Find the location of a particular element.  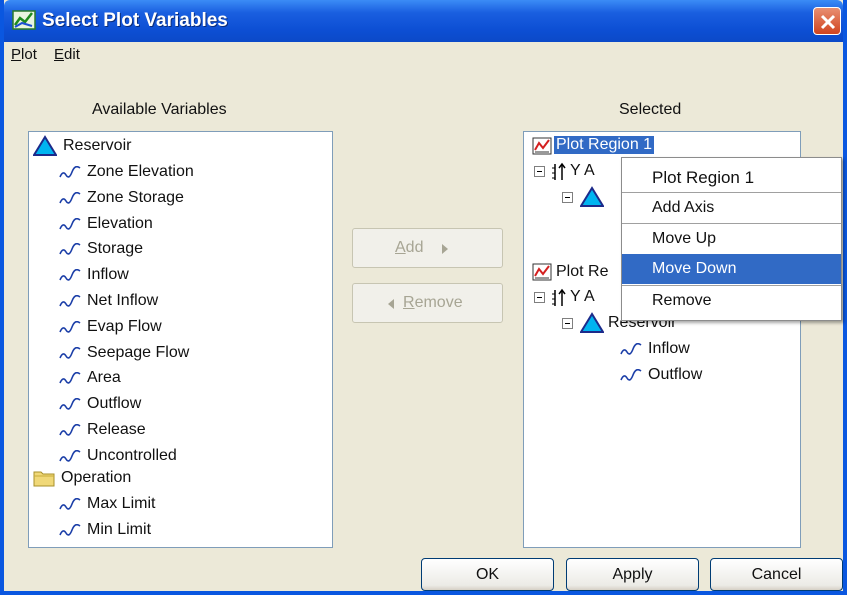

arrow-right-icon is located at coordinates (445, 249).